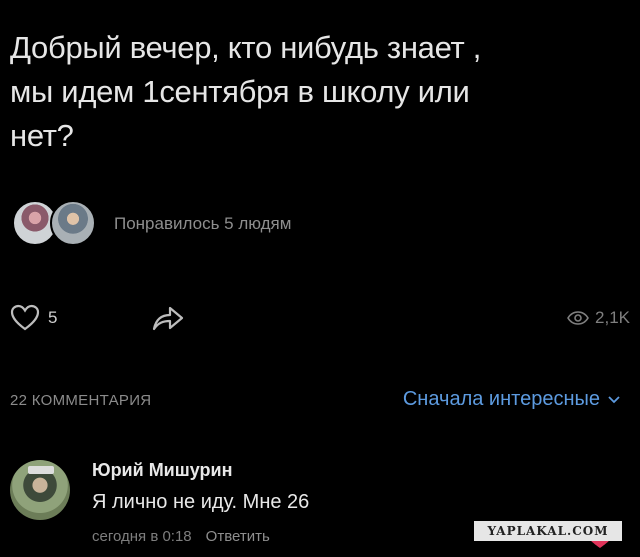 Image resolution: width=640 pixels, height=557 pixels. Describe the element at coordinates (614, 399) in the screenshot. I see `chevron-down-icon` at that location.